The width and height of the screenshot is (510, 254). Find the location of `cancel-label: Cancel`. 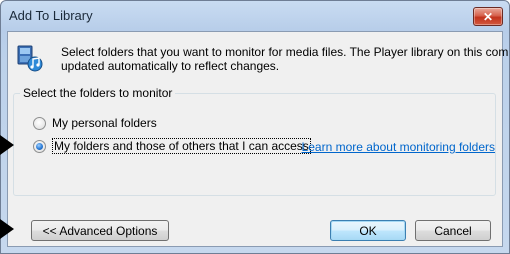

cancel-label: Cancel is located at coordinates (453, 230).